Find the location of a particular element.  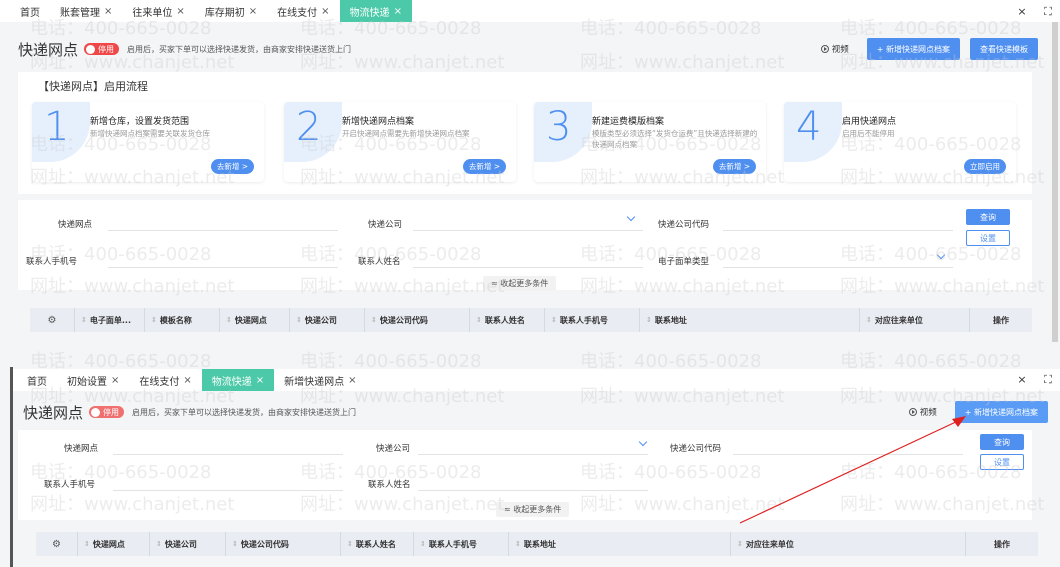

col-label: 快递公司 is located at coordinates (320, 320).